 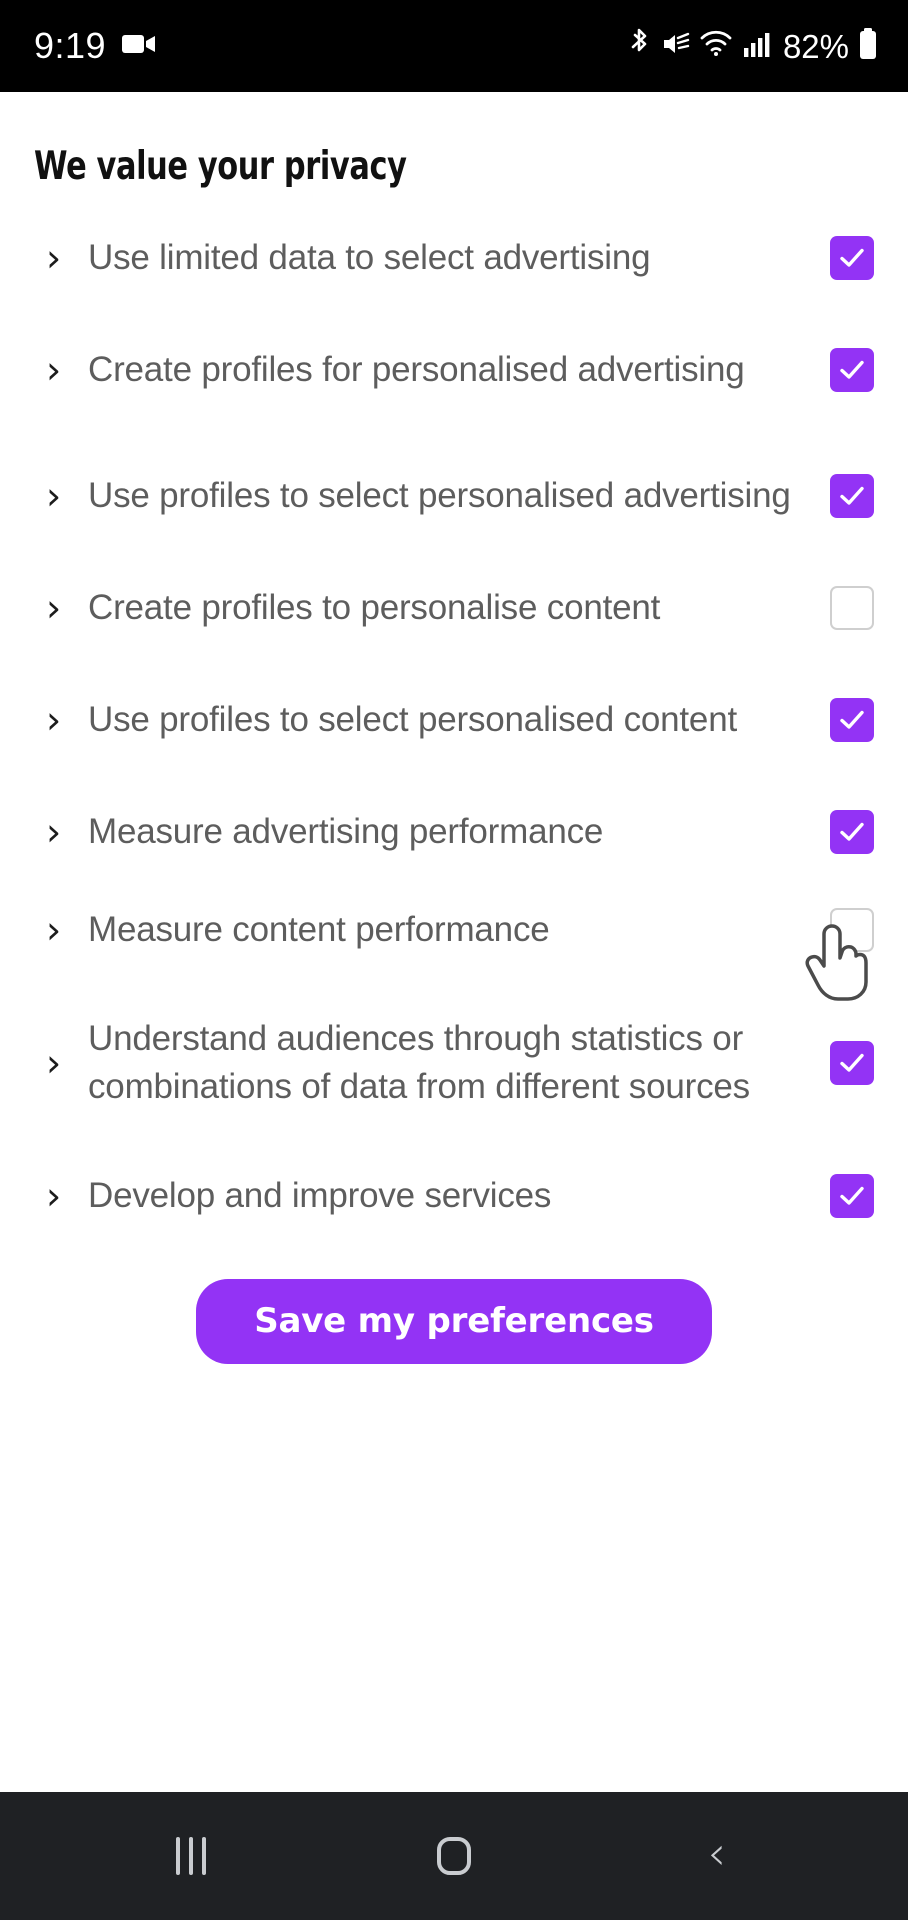 What do you see at coordinates (815, 46) in the screenshot?
I see `battery-percentage: 82%` at bounding box center [815, 46].